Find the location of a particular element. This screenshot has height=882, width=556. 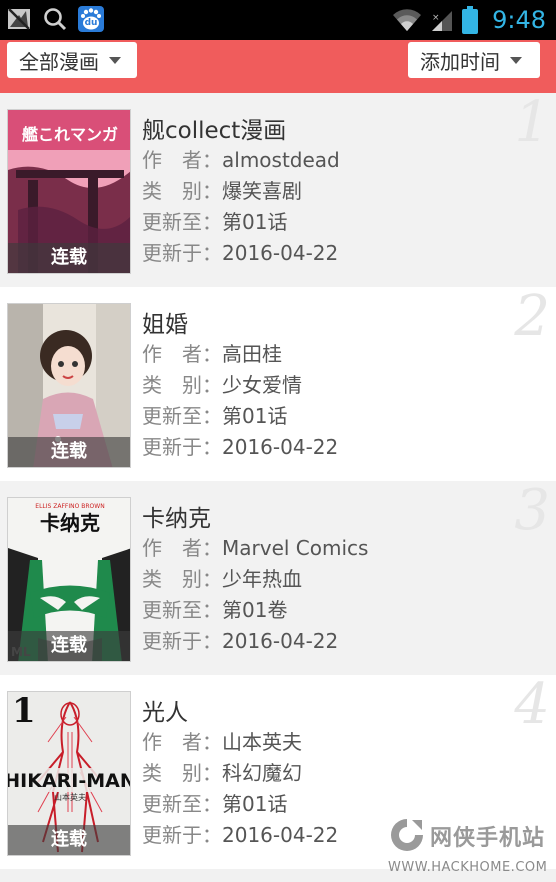

author-value: Marvel Comics is located at coordinates (295, 548).